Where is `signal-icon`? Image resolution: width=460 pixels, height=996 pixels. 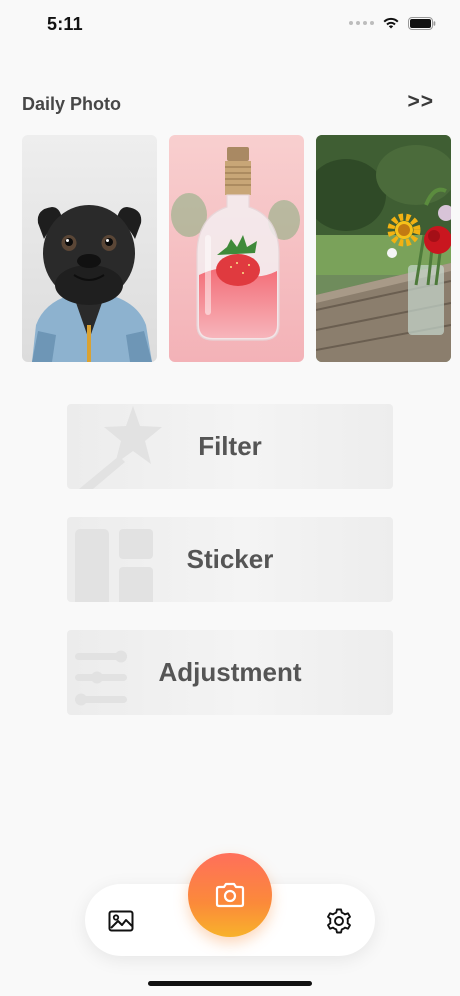 signal-icon is located at coordinates (361, 23).